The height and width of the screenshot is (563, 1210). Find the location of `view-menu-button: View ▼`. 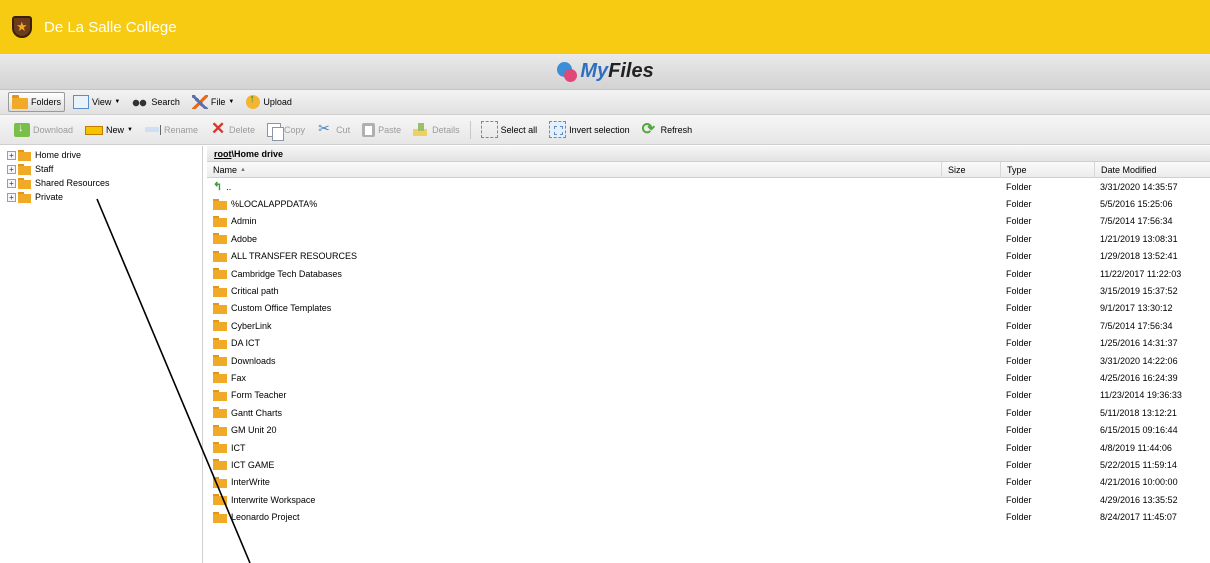

view-menu-button: View ▼ is located at coordinates (96, 102).